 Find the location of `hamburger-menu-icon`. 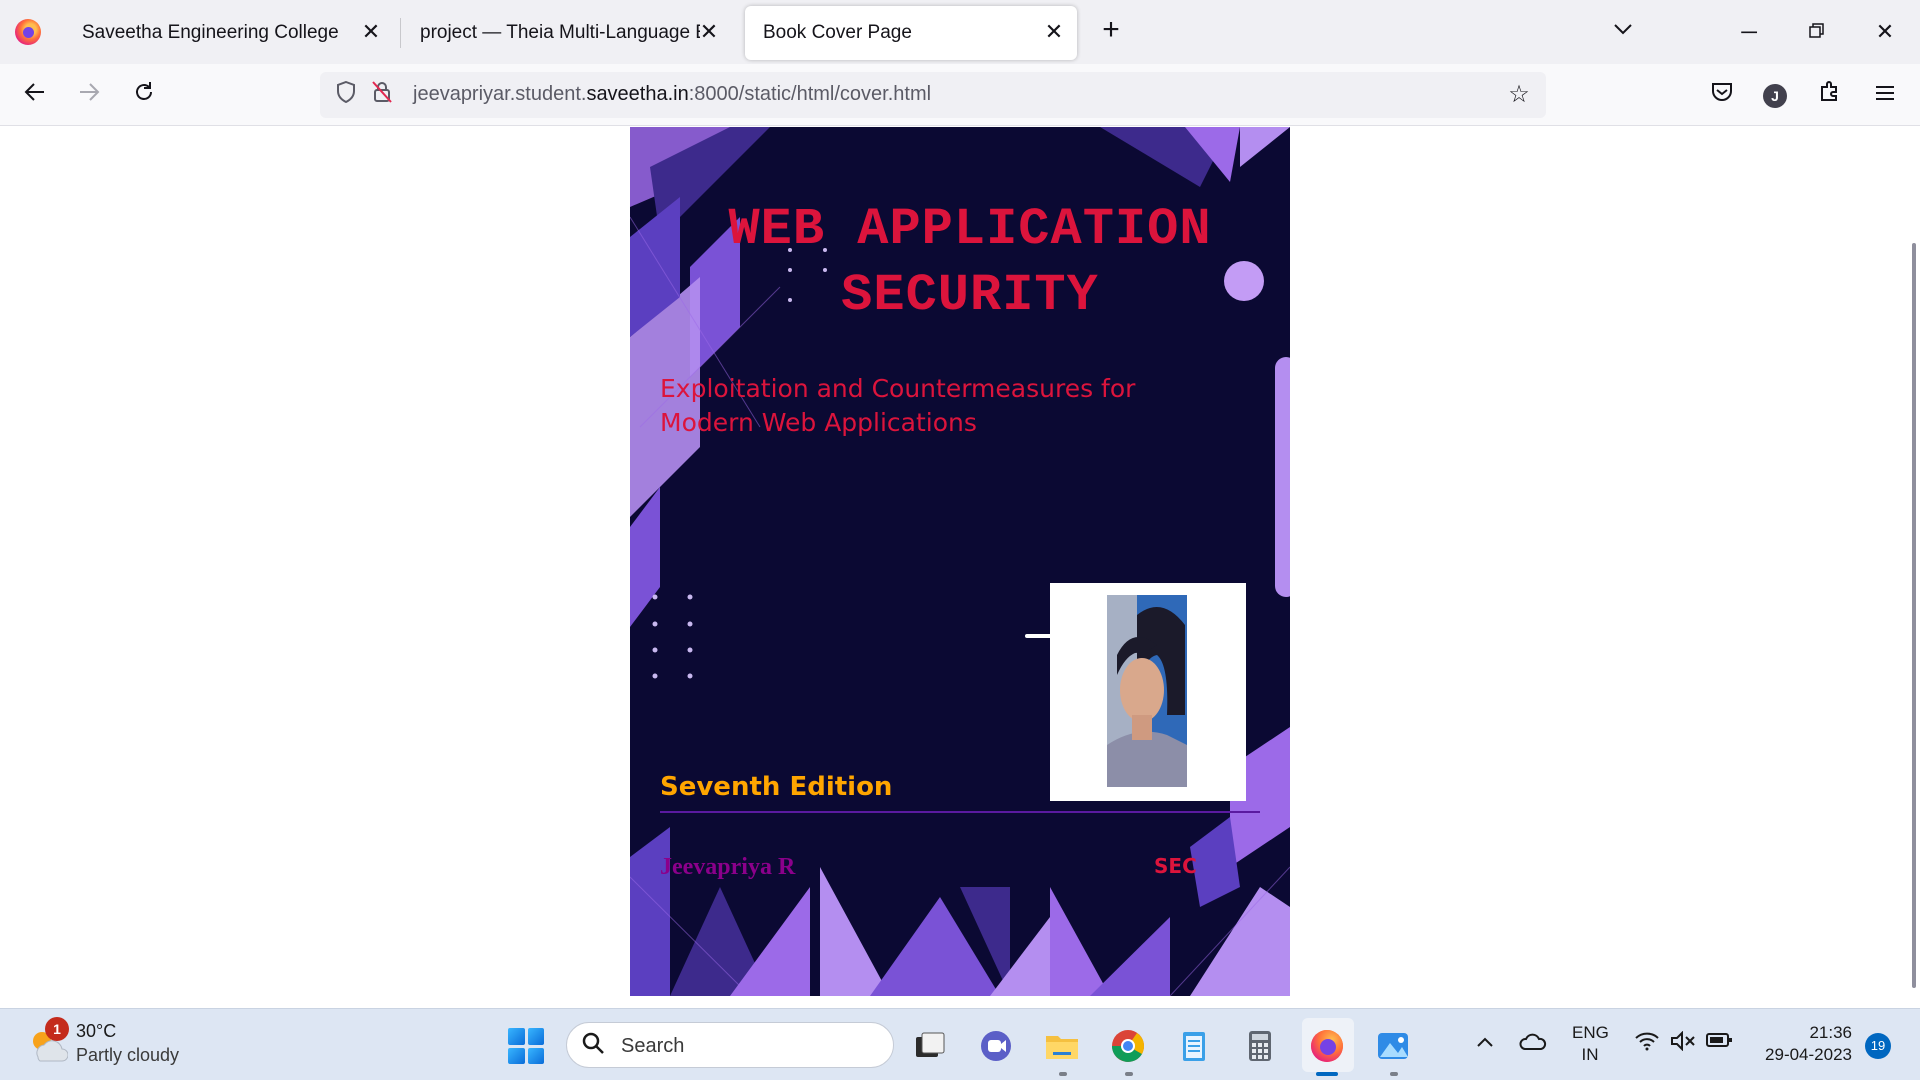

hamburger-menu-icon is located at coordinates (1885, 93).